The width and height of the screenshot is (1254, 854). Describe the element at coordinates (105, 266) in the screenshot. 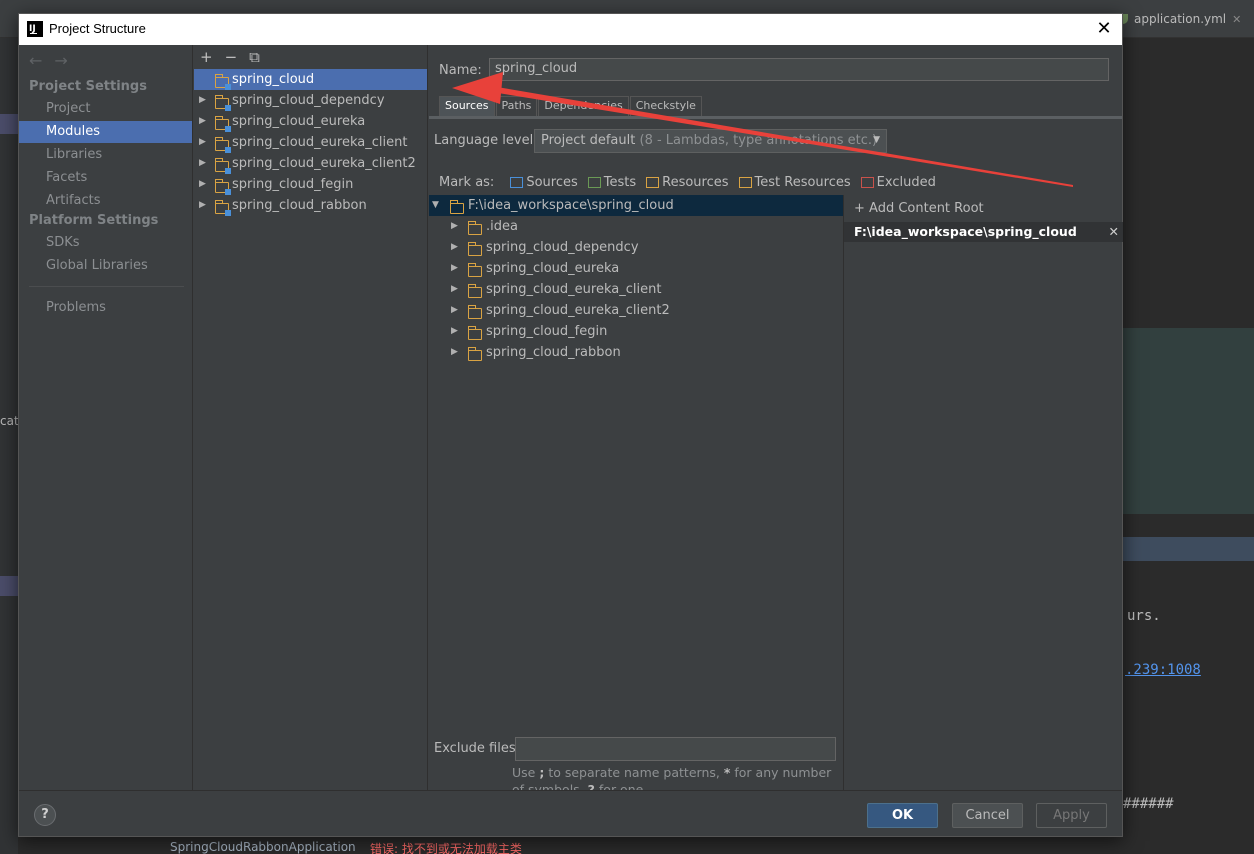

I see `sidebar-item-global-libraries: Global Libraries` at that location.